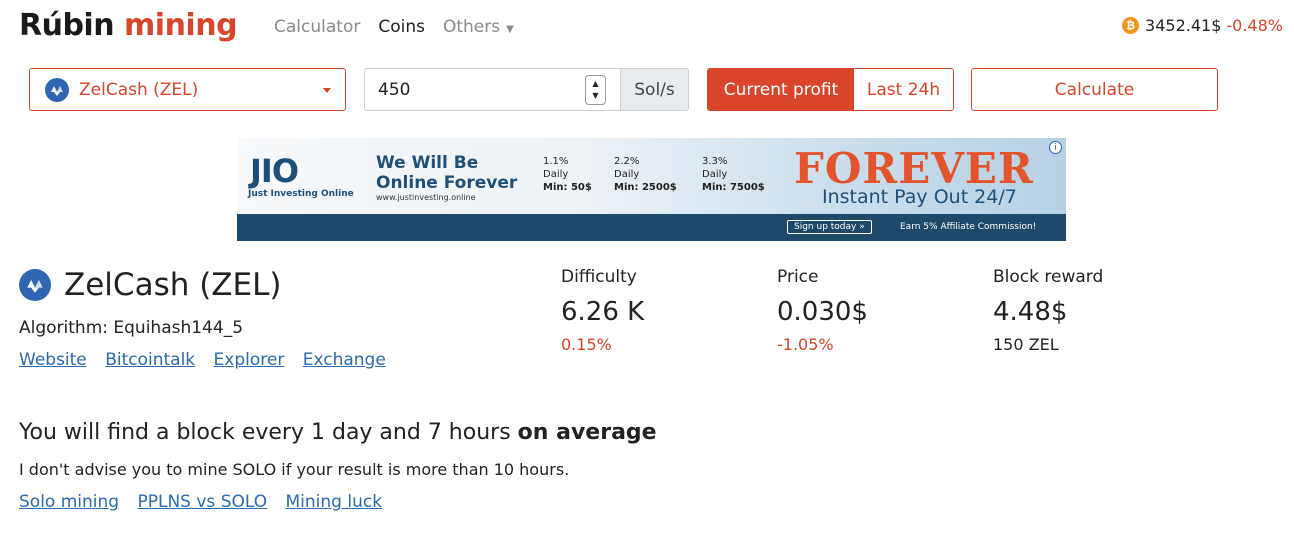 This screenshot has height=534, width=1294. Describe the element at coordinates (781, 89) in the screenshot. I see `current-profit-button: Current profit` at that location.